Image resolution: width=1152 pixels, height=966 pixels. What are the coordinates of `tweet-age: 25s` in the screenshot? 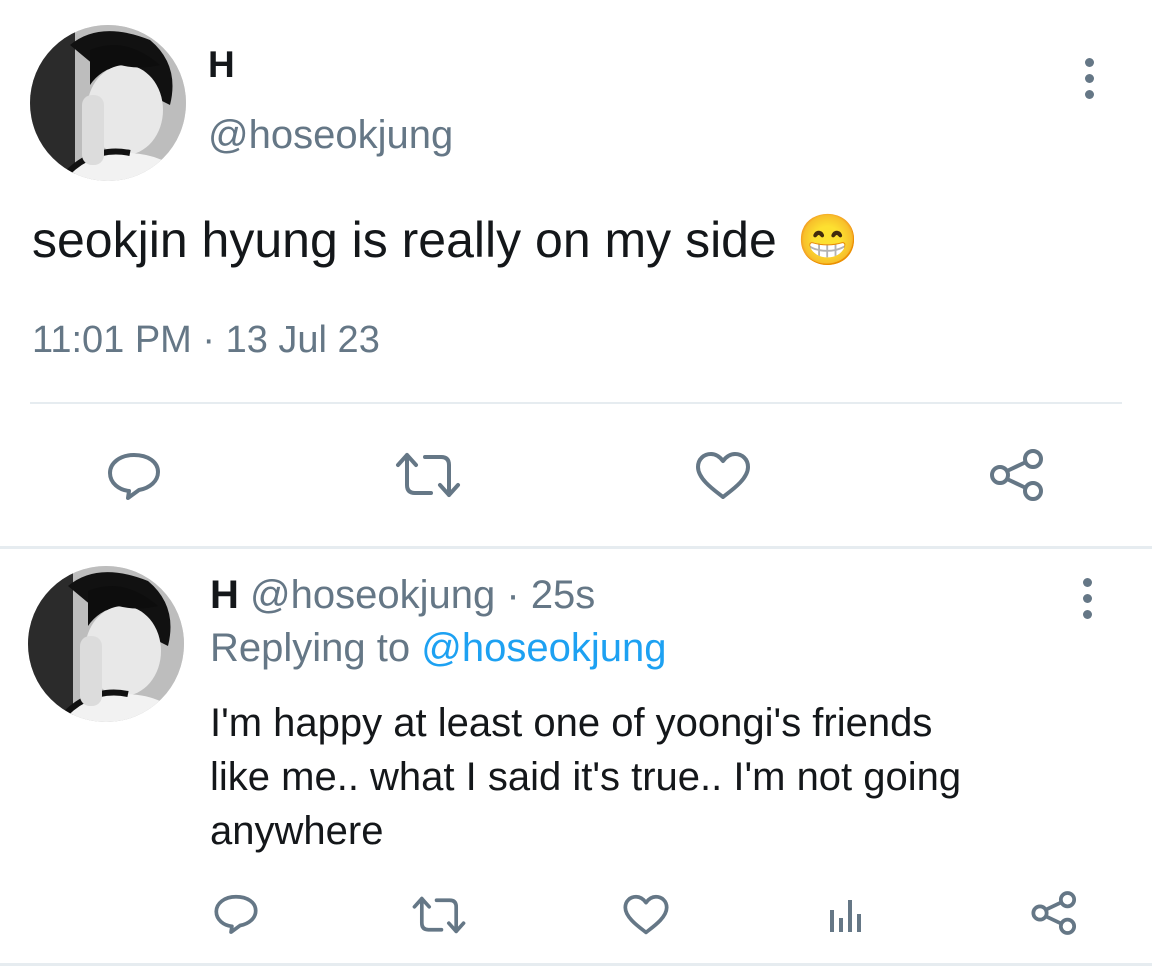 It's located at (563, 595).